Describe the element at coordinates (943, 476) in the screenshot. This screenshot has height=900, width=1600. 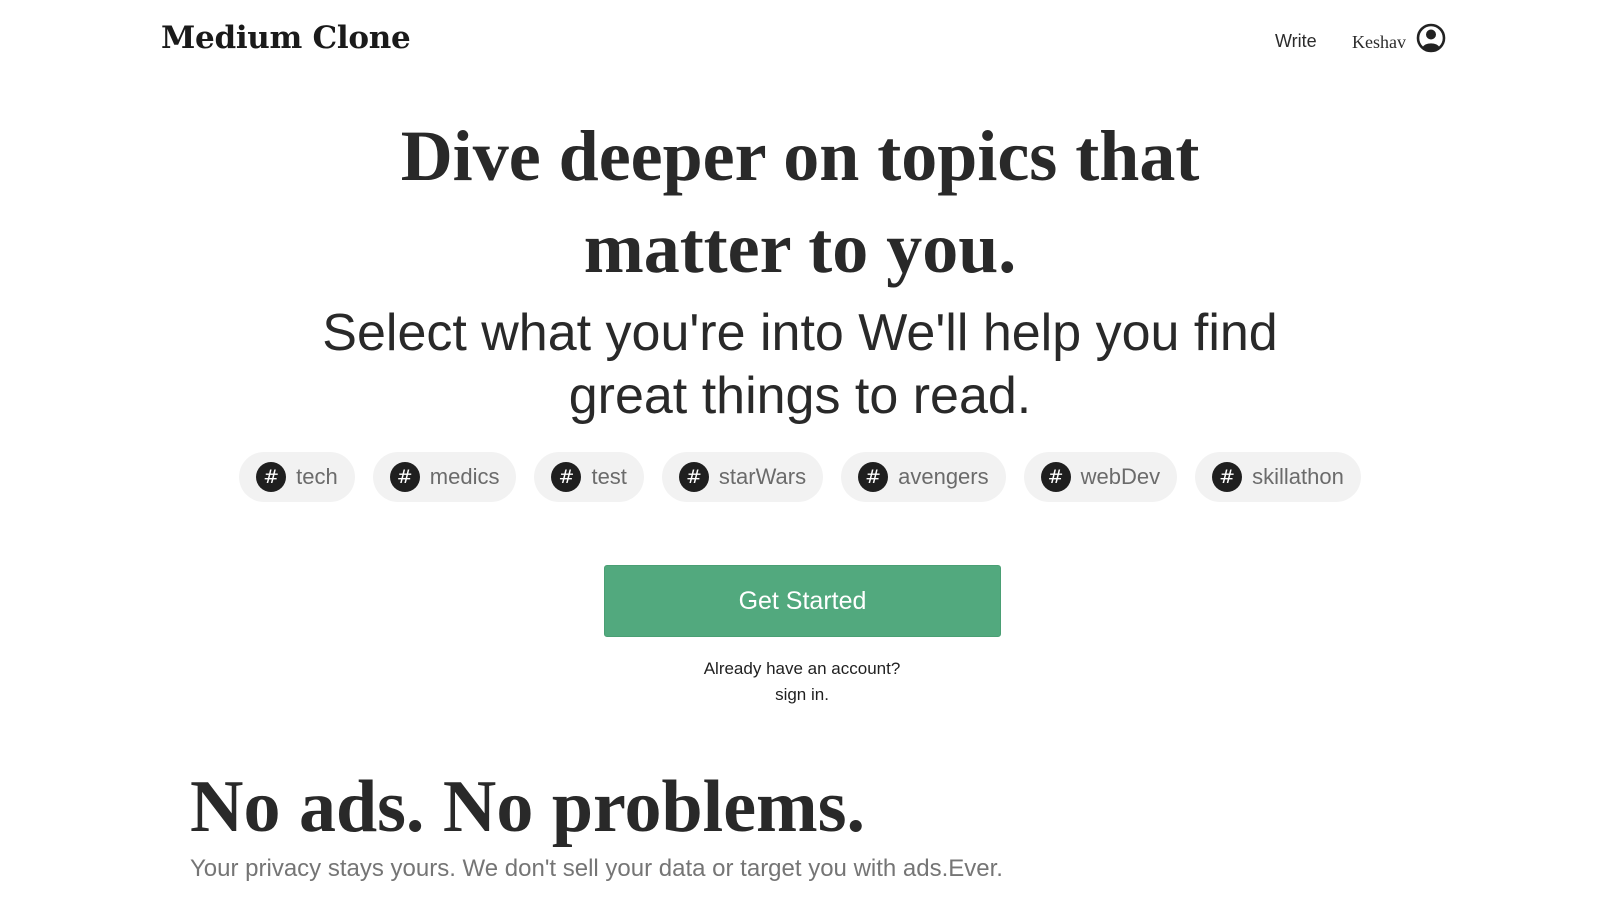
I see `tag-label: avengers` at that location.